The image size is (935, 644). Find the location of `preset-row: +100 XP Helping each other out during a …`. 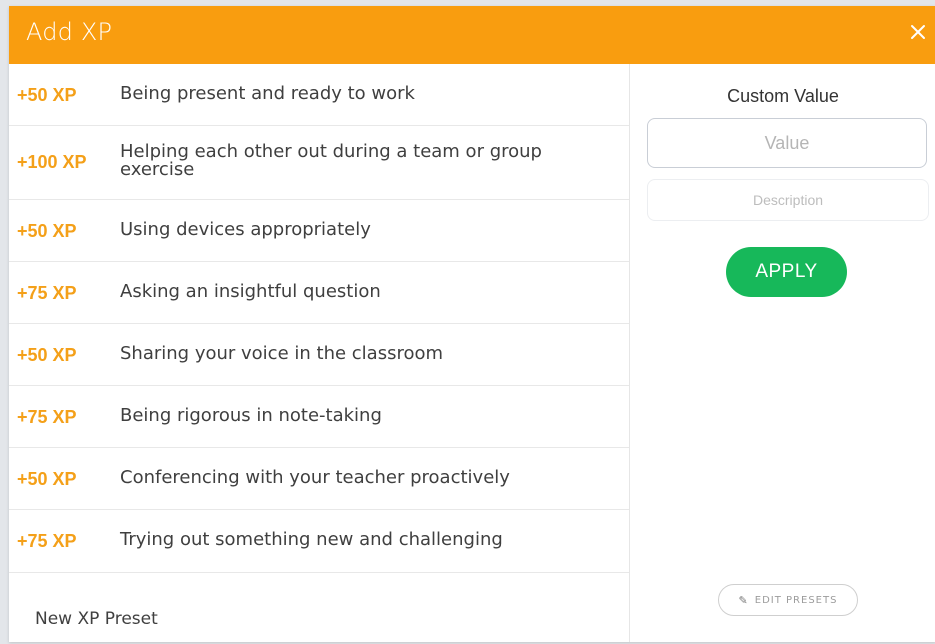

preset-row: +100 XP Helping each other out during a … is located at coordinates (319, 162).